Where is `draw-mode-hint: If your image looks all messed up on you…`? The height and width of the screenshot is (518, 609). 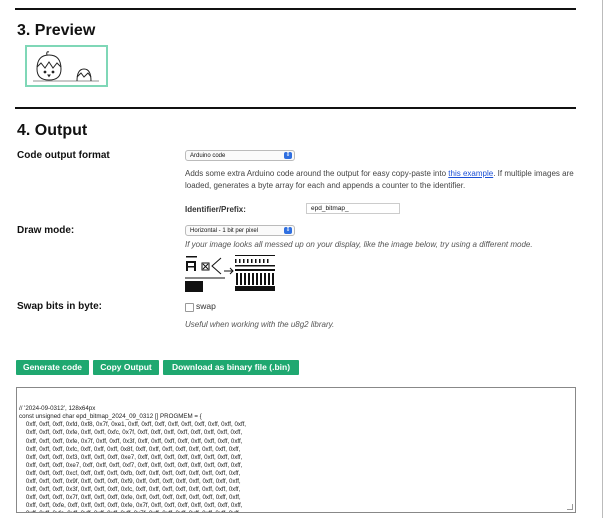 draw-mode-hint: If your image looks all messed up on you… is located at coordinates (359, 244).